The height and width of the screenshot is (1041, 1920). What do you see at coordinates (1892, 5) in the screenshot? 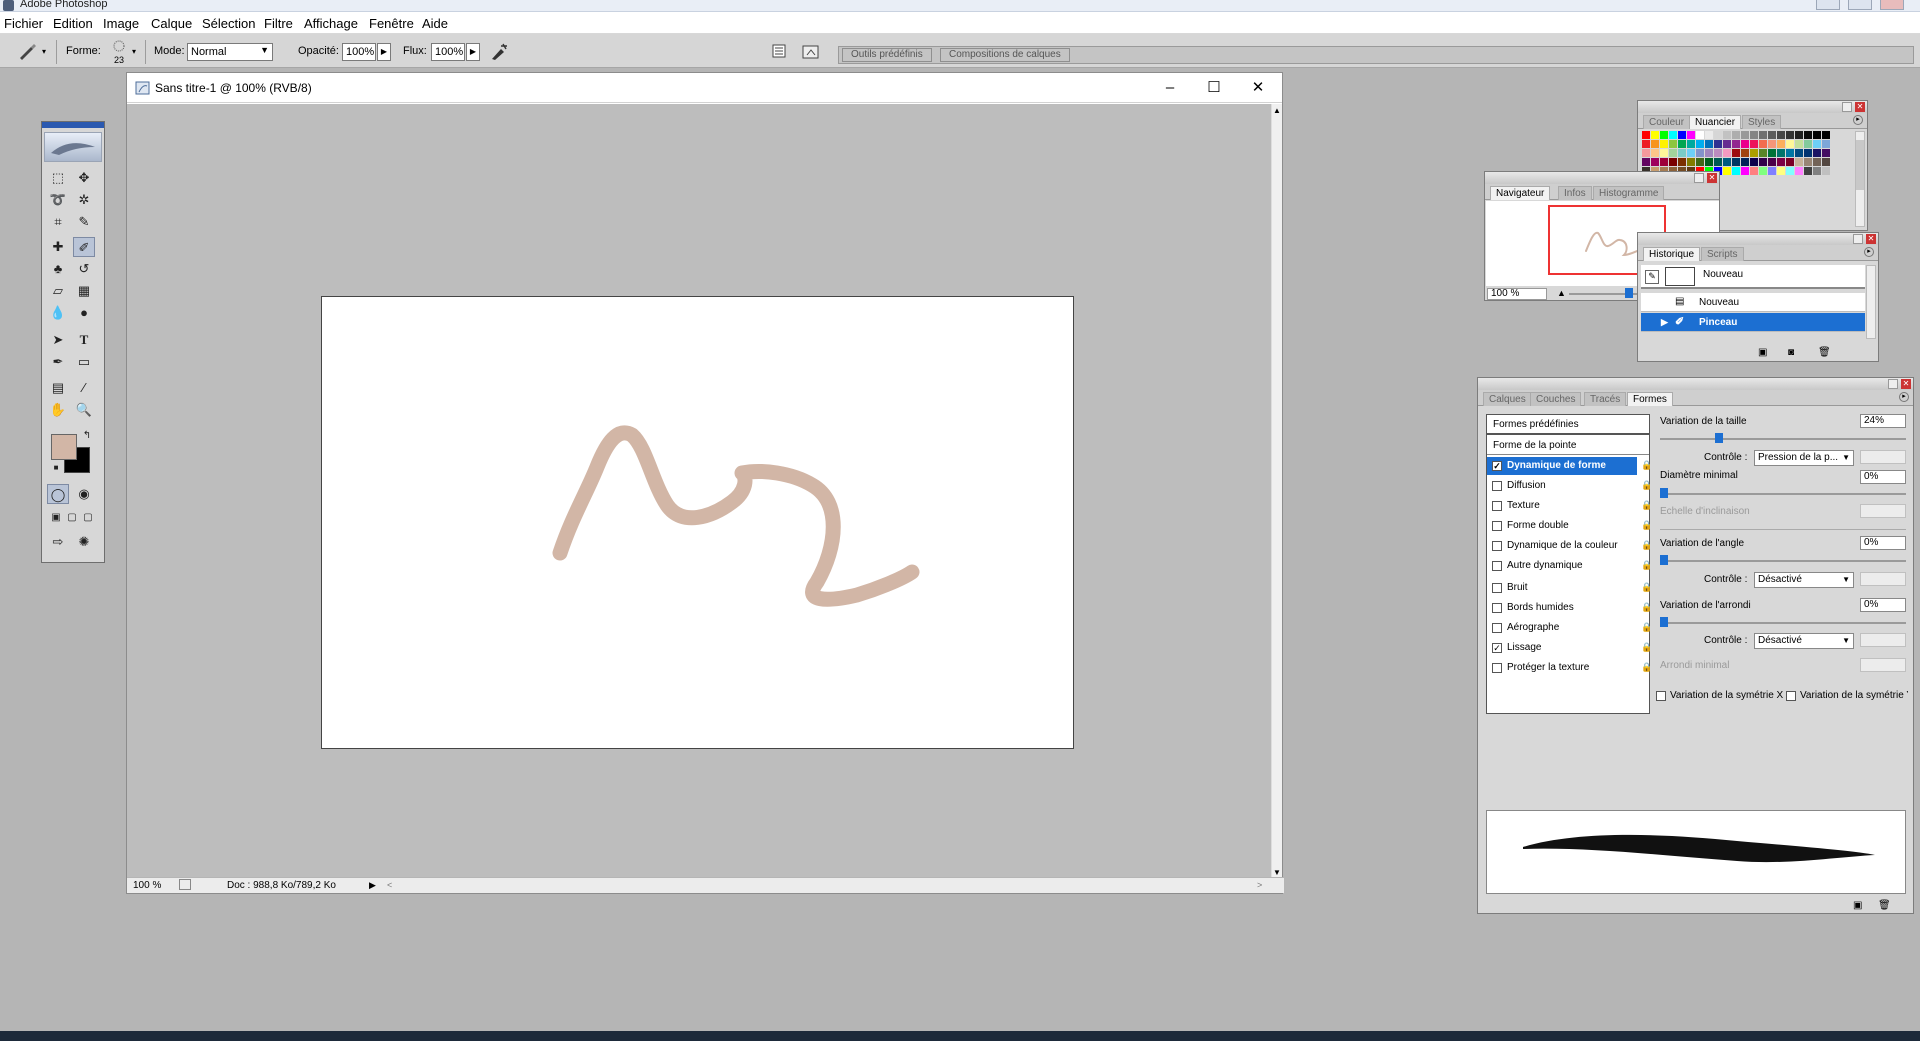
I see `close-app-button` at bounding box center [1892, 5].